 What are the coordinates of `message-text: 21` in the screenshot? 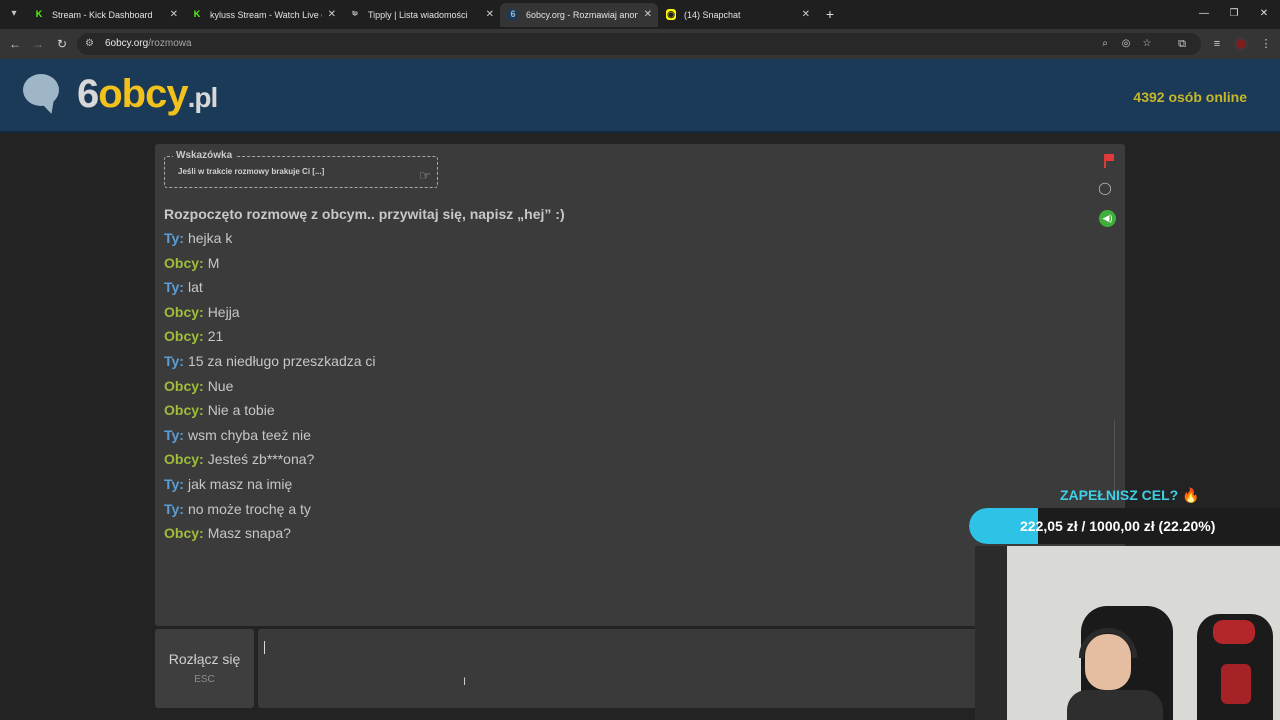 It's located at (215, 336).